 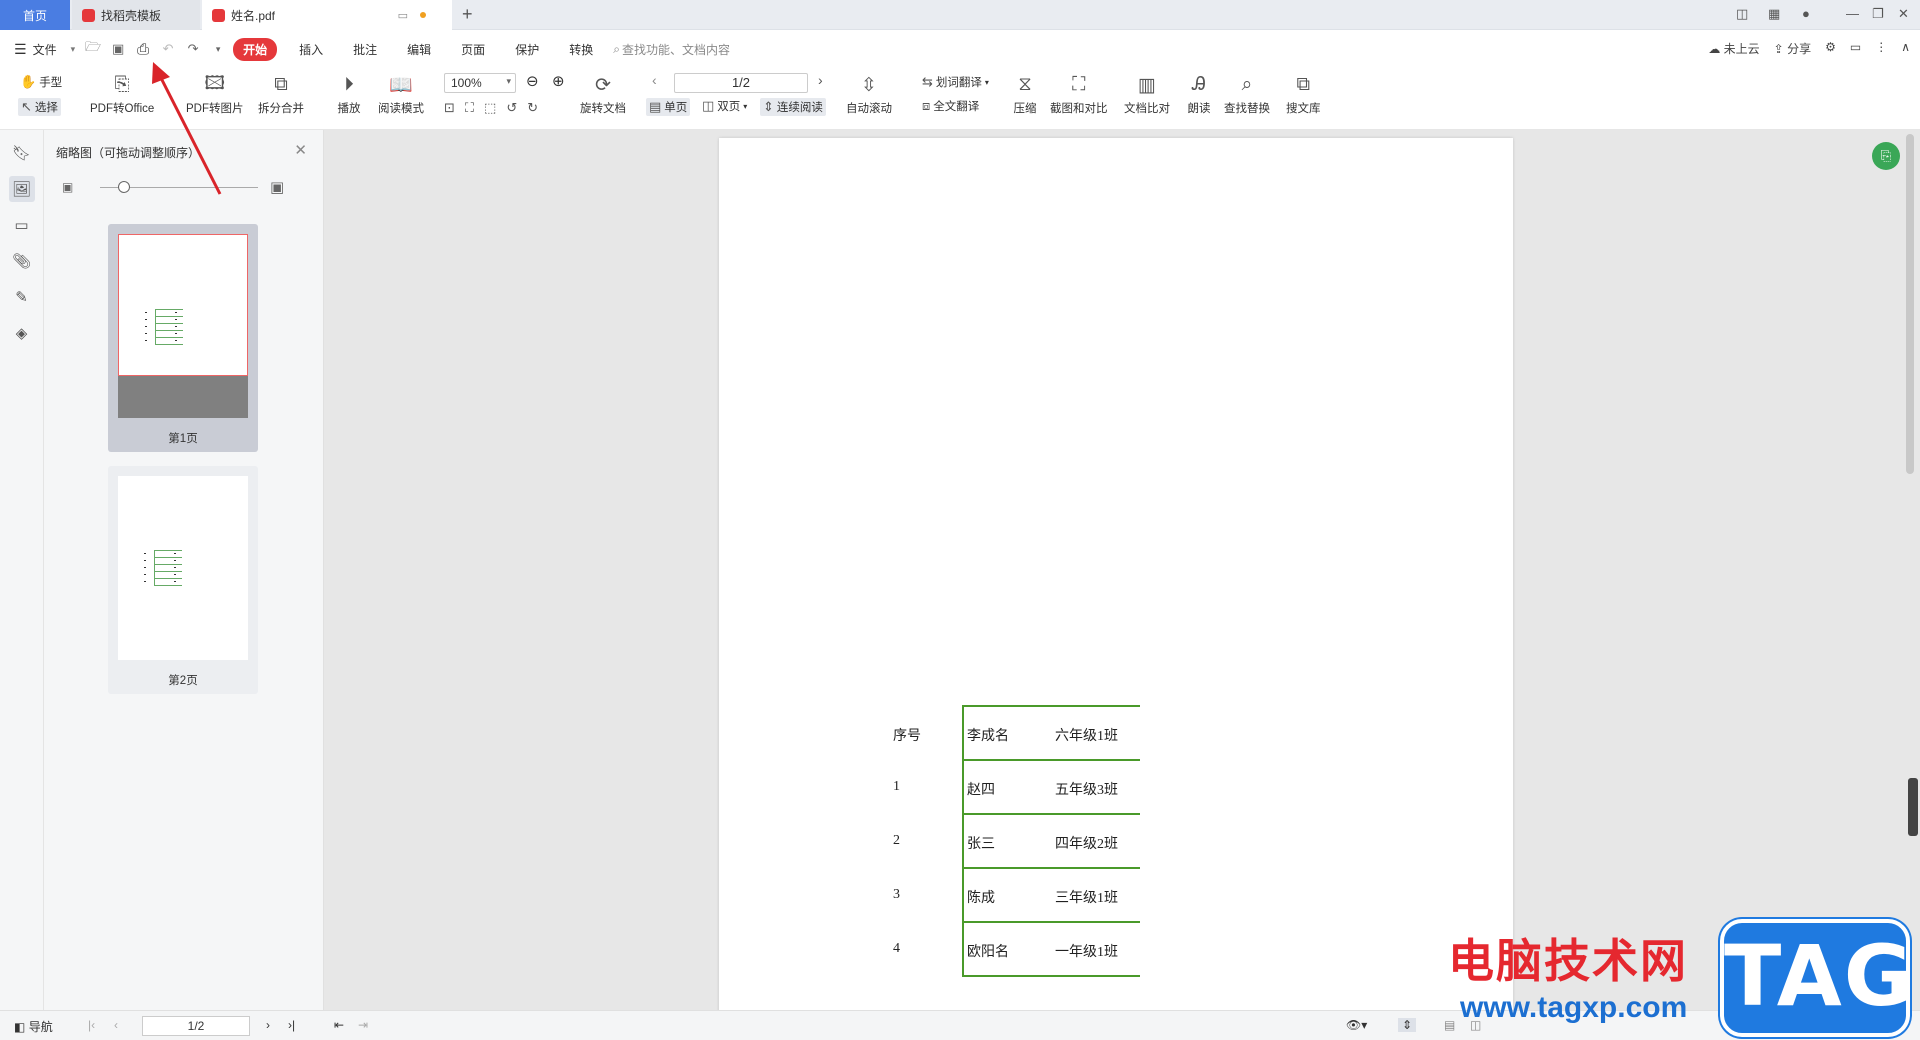 I want to click on page-number-input: 1/2, so click(x=741, y=83).